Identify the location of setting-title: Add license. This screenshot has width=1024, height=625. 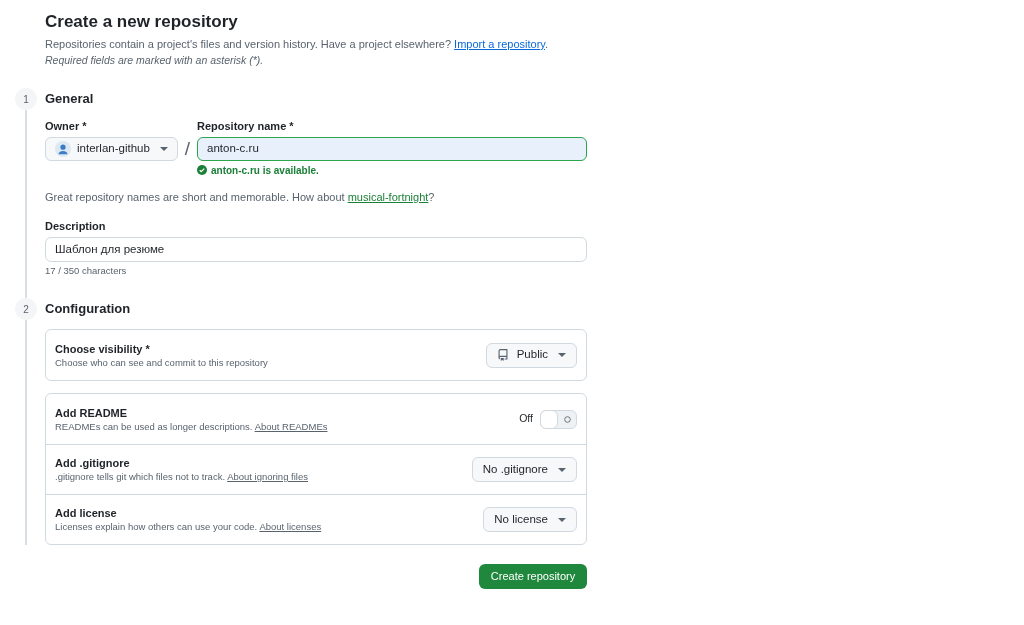
(86, 513).